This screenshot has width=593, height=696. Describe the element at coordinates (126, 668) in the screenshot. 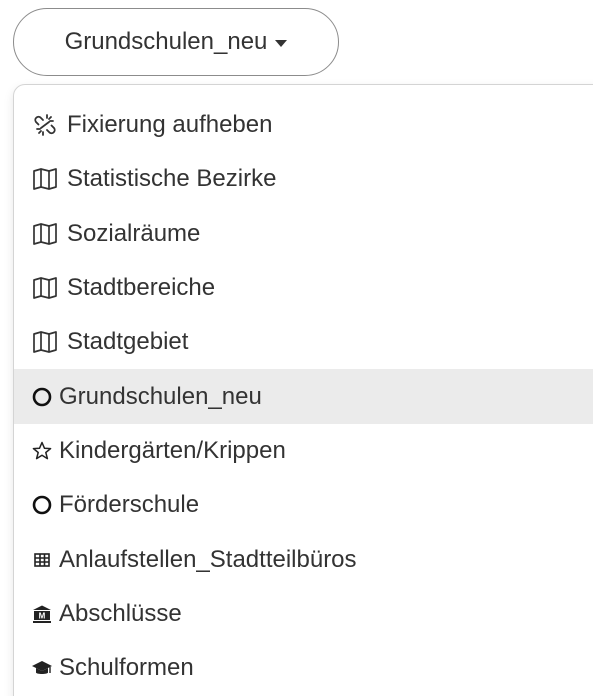

I see `menu-item-label: Schulformen` at that location.